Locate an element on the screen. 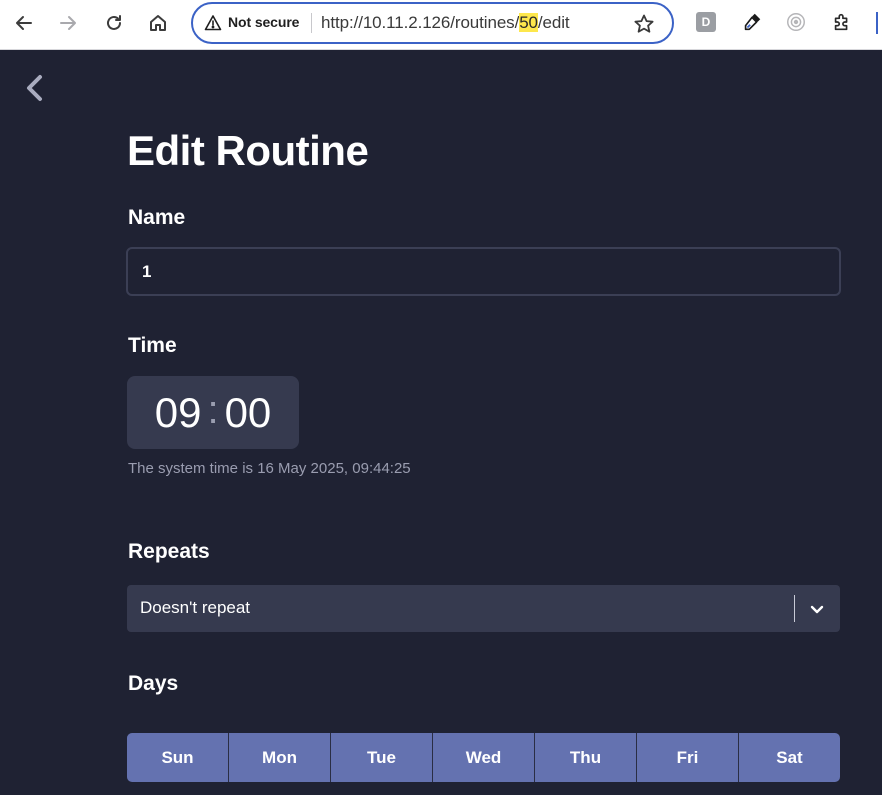  extension-d-button: D is located at coordinates (706, 22).